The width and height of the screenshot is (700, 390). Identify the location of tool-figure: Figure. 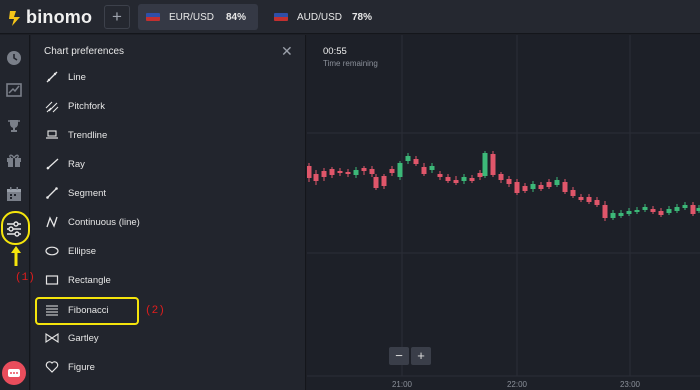
(70, 367).